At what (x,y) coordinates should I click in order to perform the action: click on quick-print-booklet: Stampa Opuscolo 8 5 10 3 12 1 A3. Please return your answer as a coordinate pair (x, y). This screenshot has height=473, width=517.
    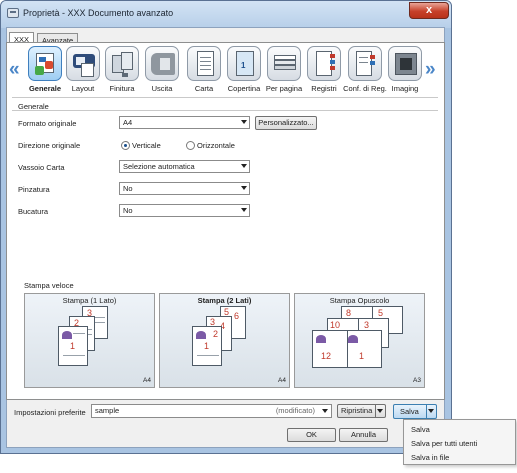
    Looking at the image, I should click on (359, 340).